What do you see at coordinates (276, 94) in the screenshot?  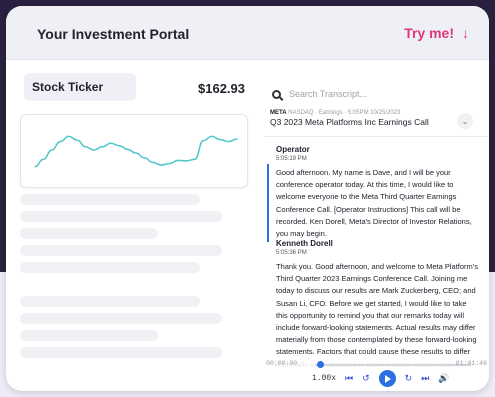 I see `search-icon` at bounding box center [276, 94].